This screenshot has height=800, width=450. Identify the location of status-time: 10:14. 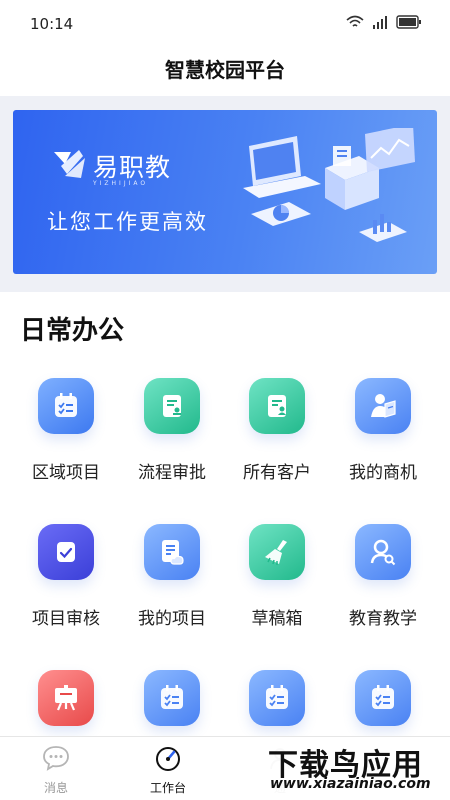
(52, 24).